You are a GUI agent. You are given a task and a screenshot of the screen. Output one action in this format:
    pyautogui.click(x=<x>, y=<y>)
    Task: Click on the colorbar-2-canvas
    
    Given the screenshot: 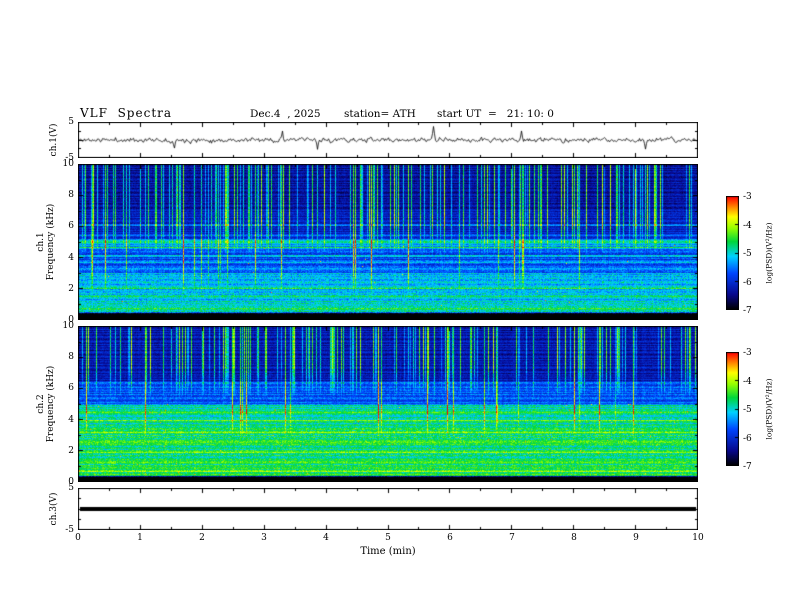 What is the action you would take?
    pyautogui.click(x=732, y=409)
    